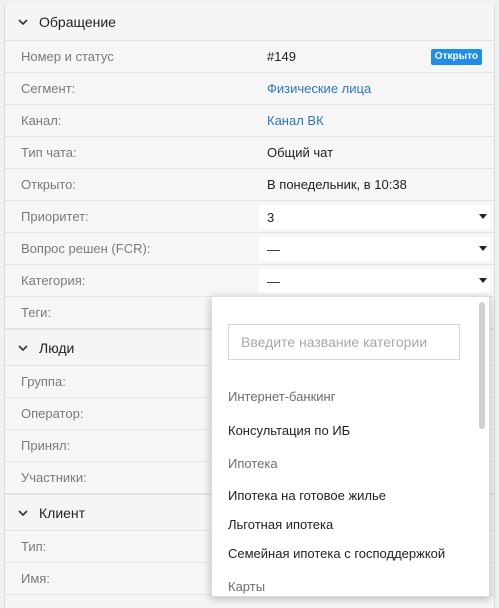 The height and width of the screenshot is (608, 499). What do you see at coordinates (482, 365) in the screenshot?
I see `dropdown-scrollbar` at bounding box center [482, 365].